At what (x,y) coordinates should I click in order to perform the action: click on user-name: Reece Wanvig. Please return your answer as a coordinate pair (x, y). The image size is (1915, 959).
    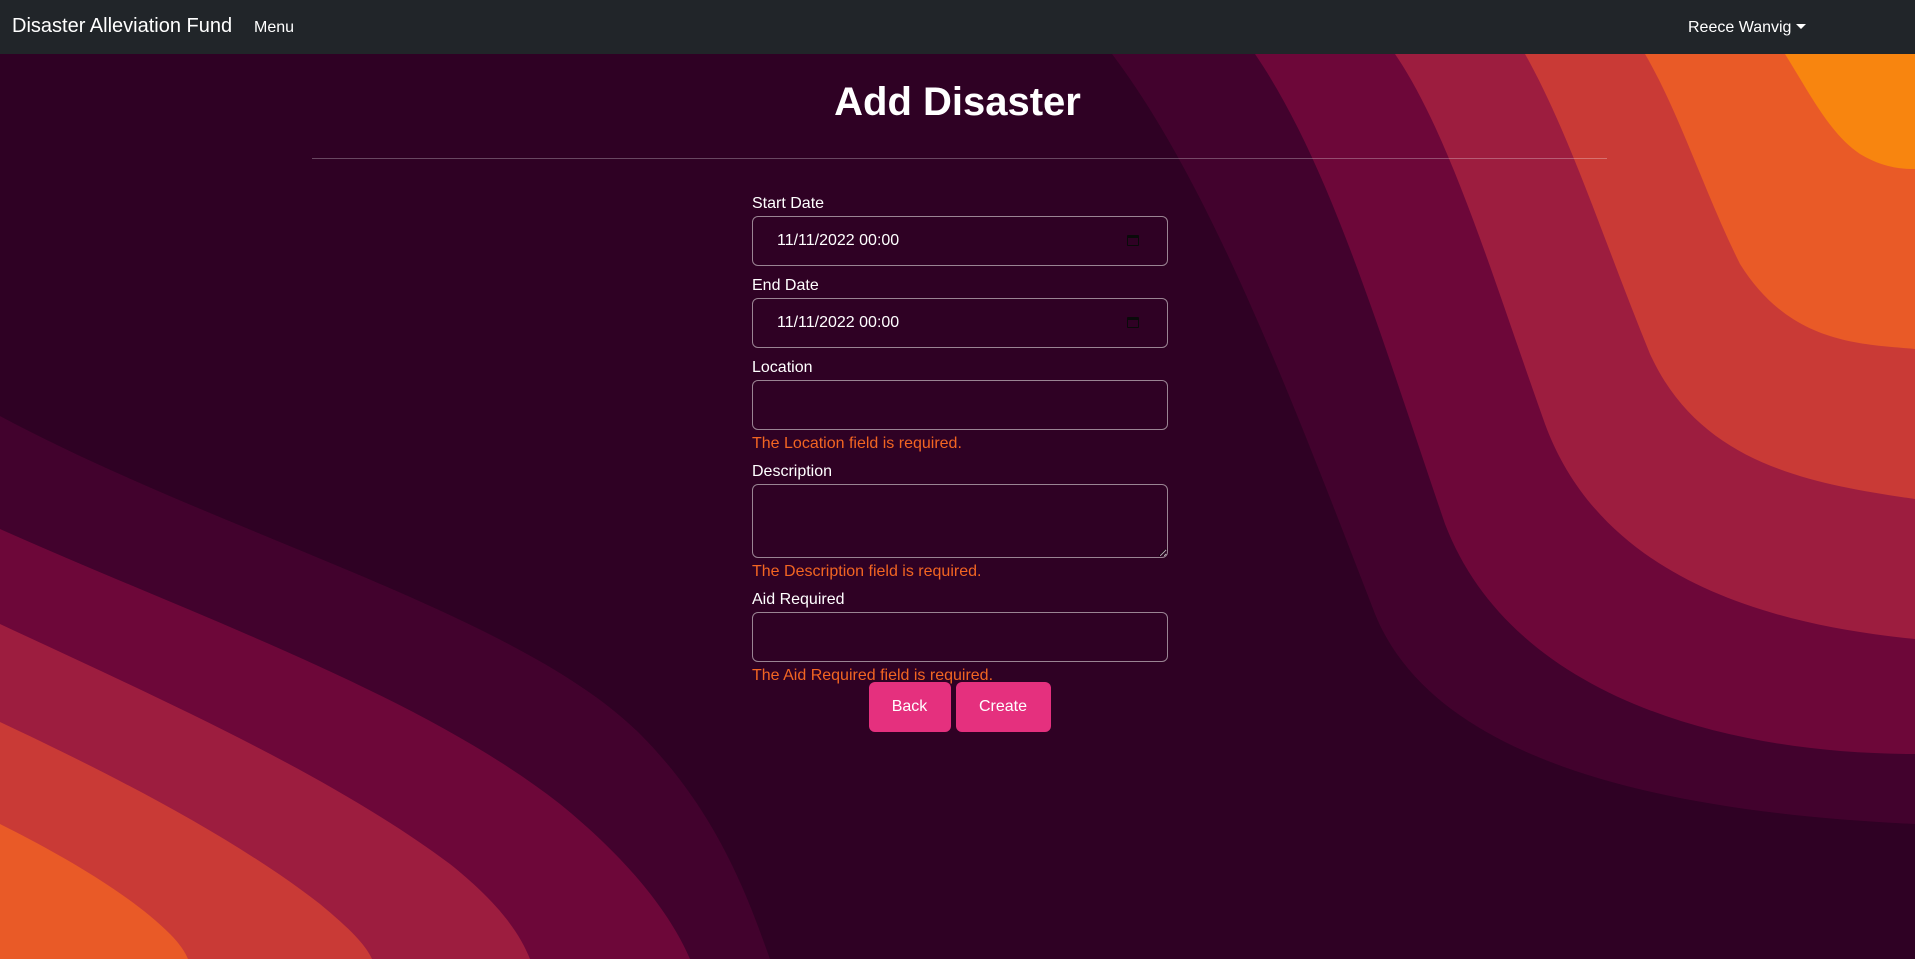
    Looking at the image, I should click on (1740, 27).